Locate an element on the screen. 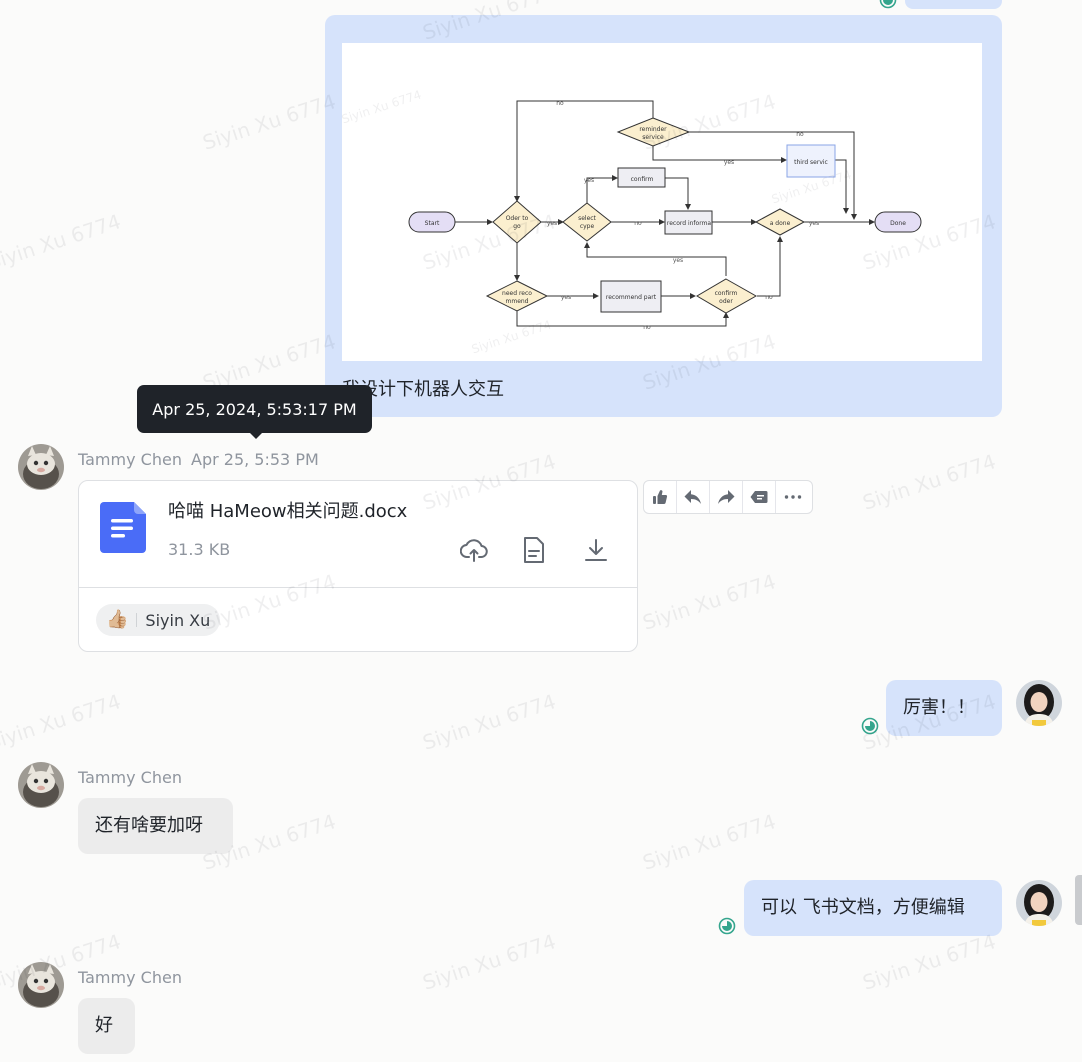 The width and height of the screenshot is (1082, 1062). svg-text: recommend part is located at coordinates (631, 297).